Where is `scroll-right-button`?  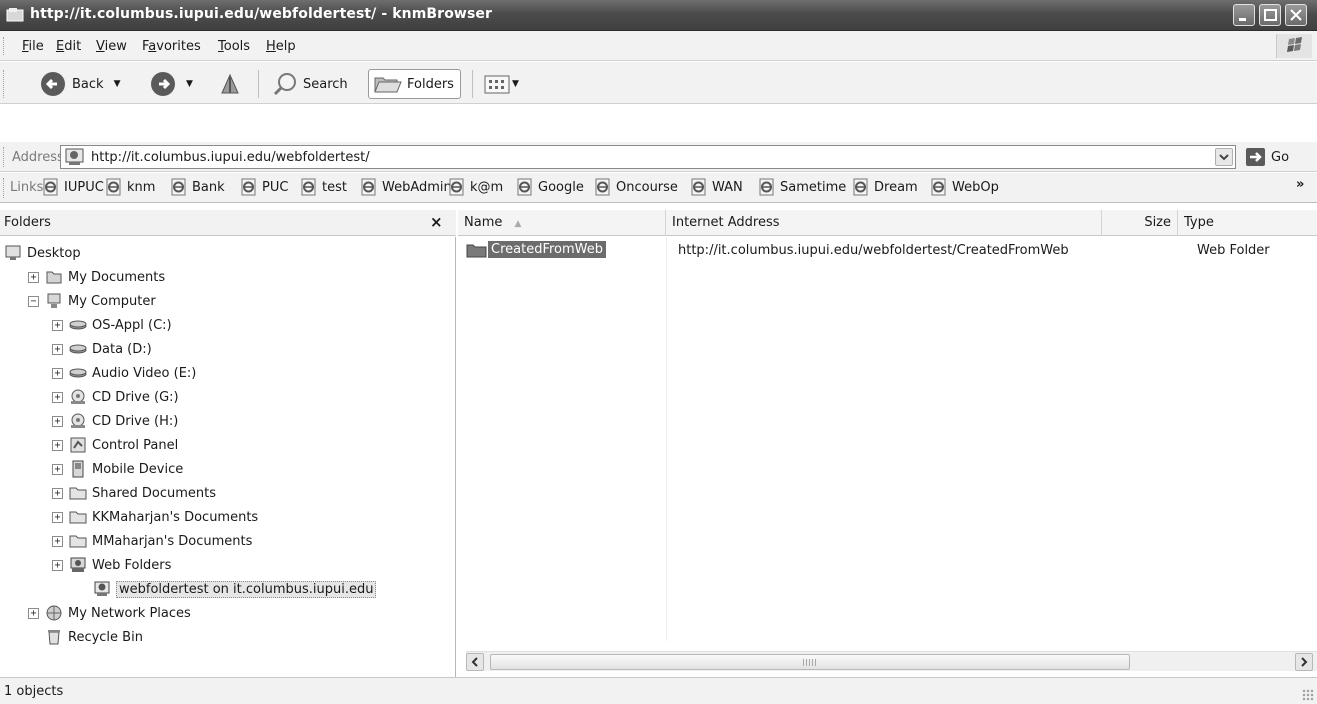 scroll-right-button is located at coordinates (1304, 662).